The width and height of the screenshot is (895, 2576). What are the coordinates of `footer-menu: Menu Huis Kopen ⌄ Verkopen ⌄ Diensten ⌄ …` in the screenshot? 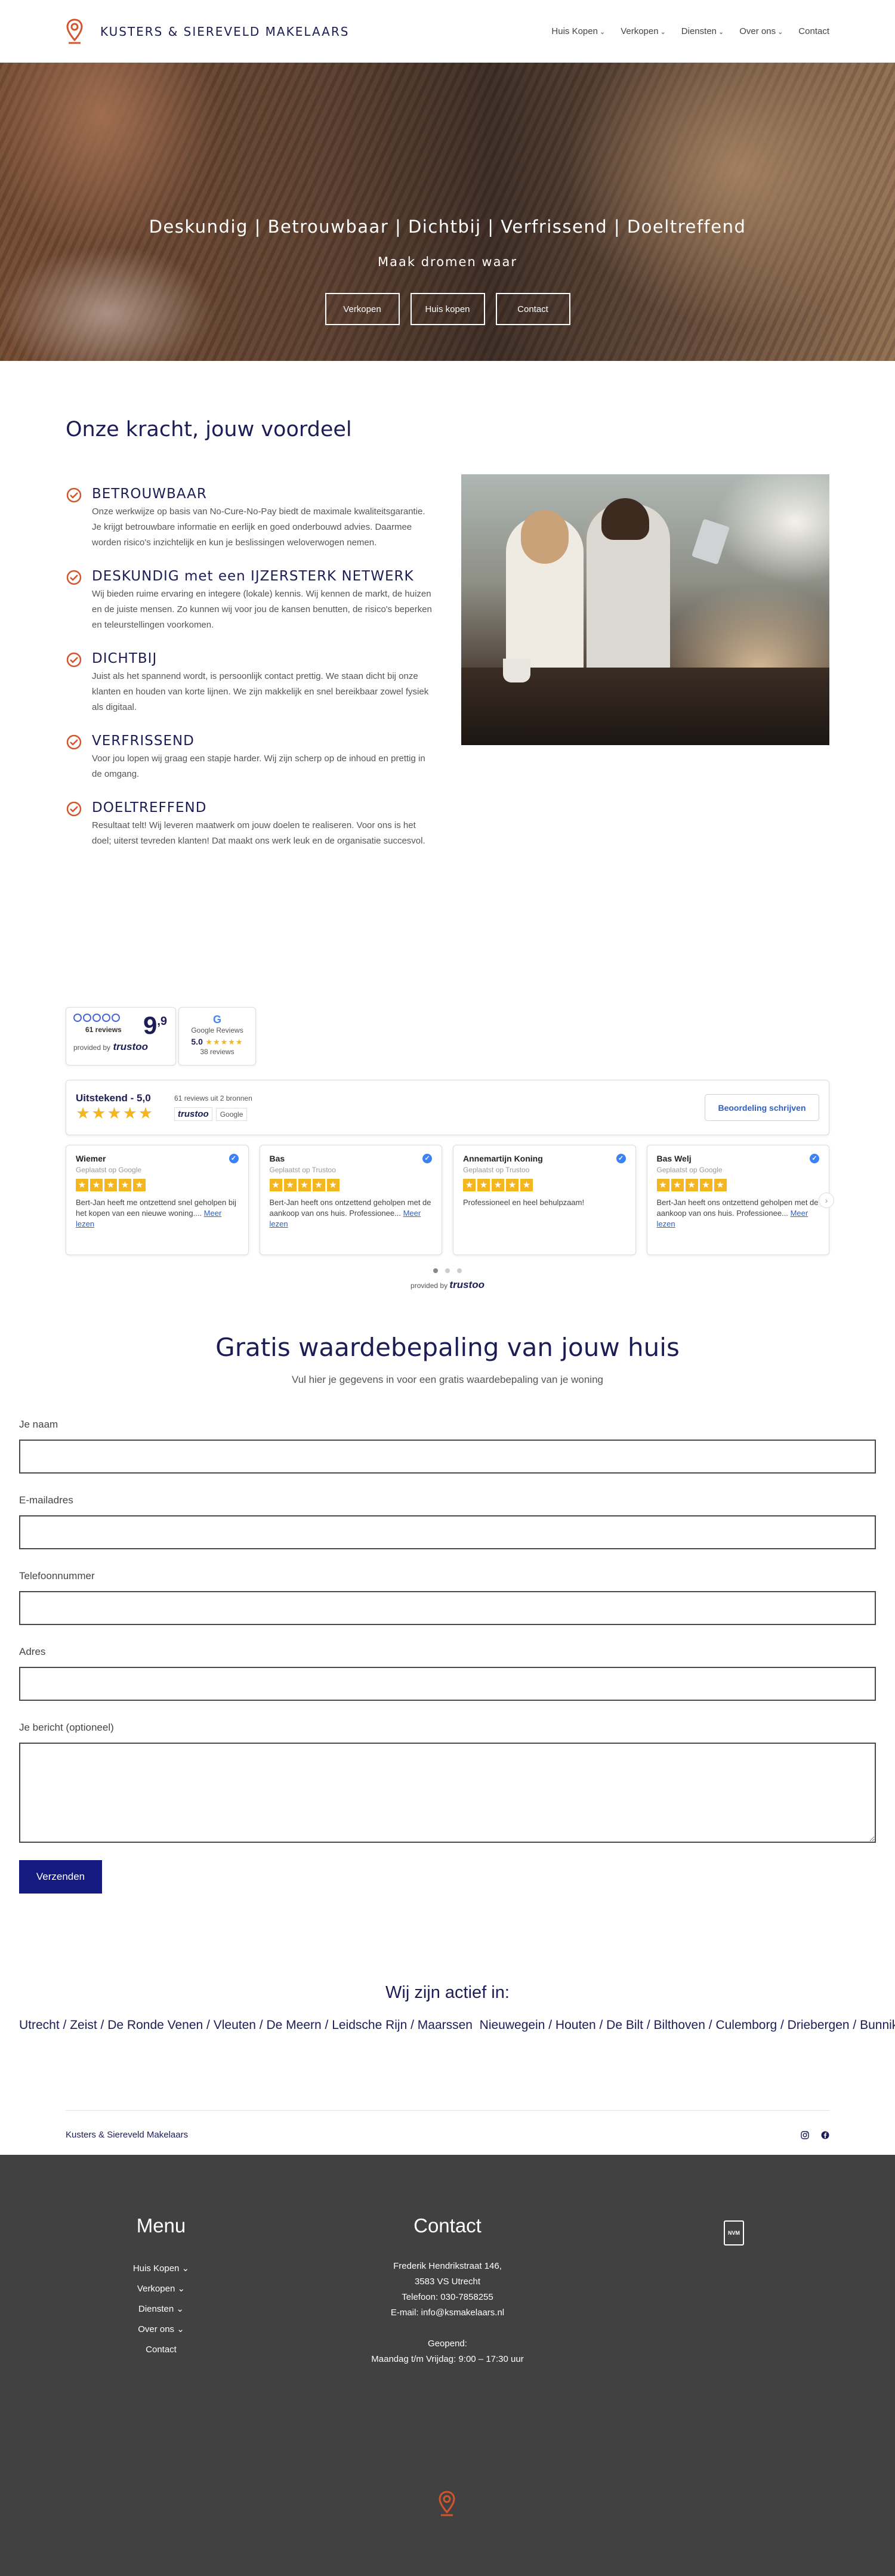 It's located at (161, 2287).